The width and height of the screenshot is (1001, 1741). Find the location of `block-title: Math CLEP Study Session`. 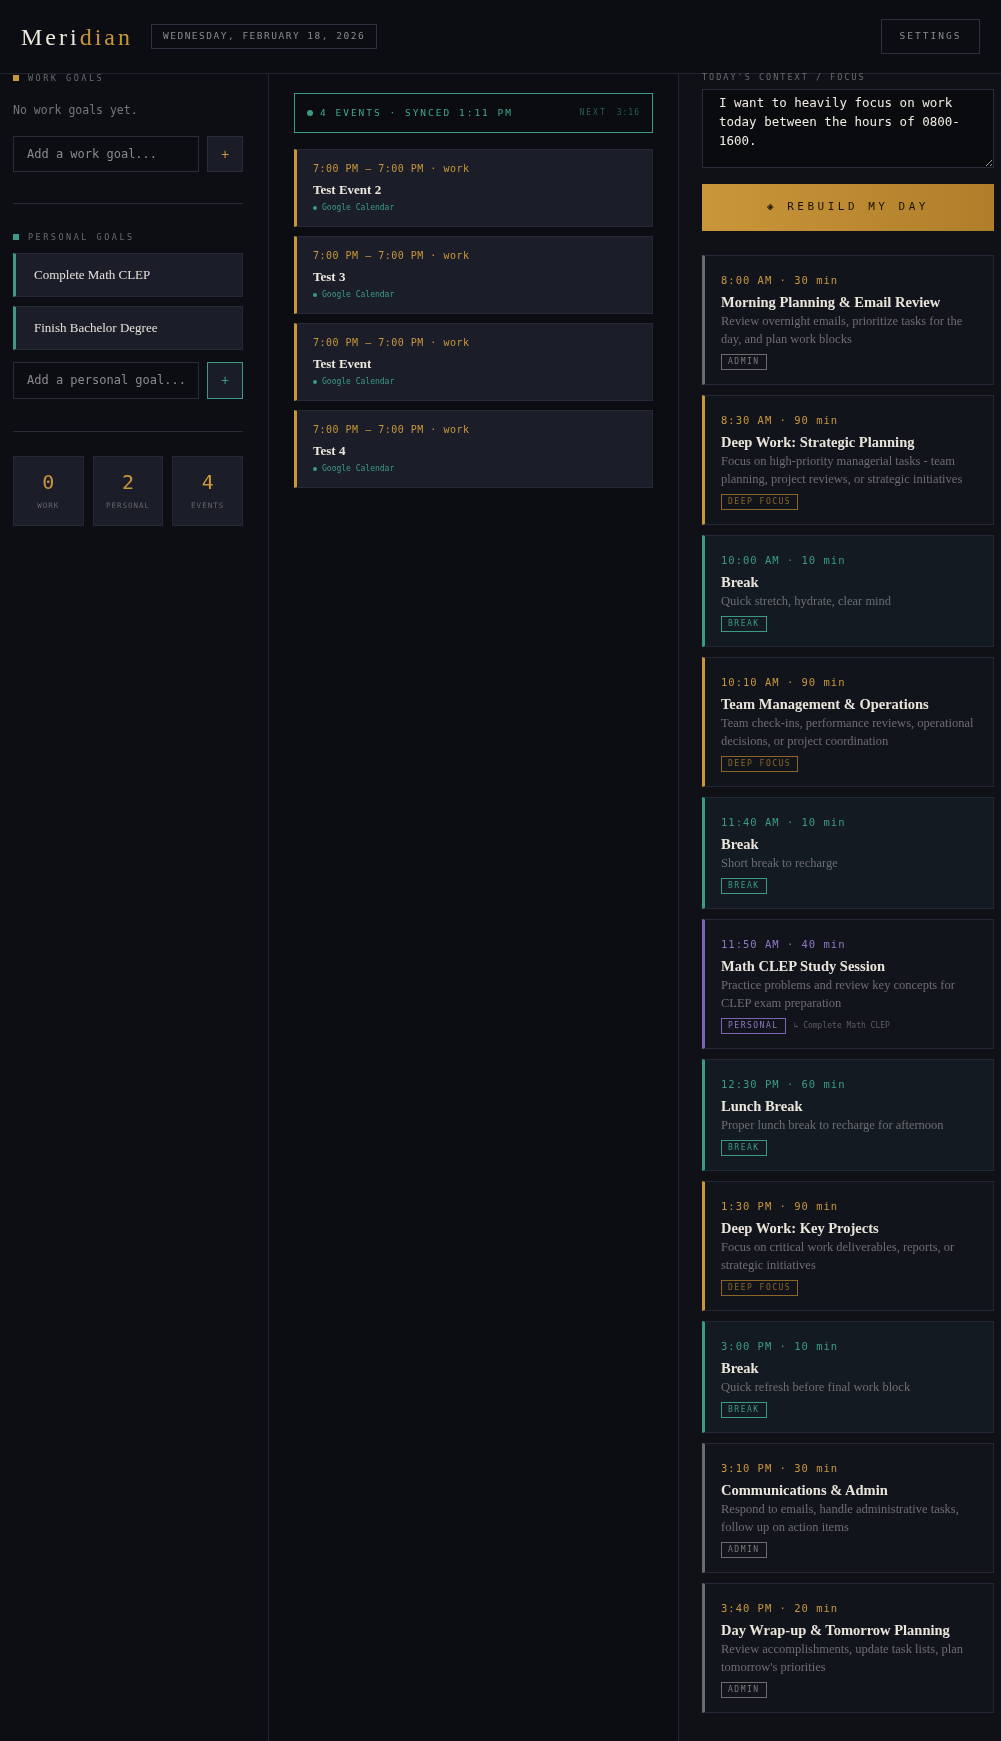

block-title: Math CLEP Study Session is located at coordinates (803, 966).